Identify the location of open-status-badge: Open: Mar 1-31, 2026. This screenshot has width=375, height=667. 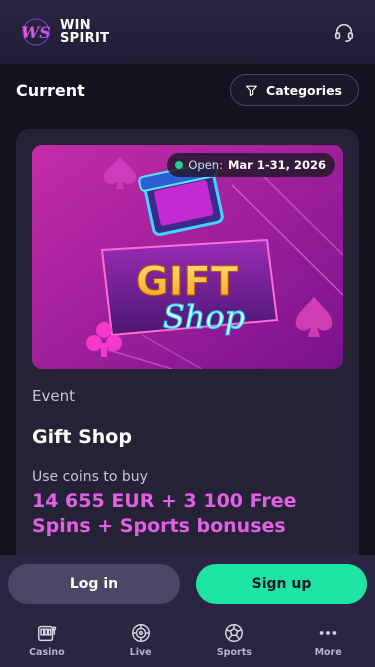
(251, 165).